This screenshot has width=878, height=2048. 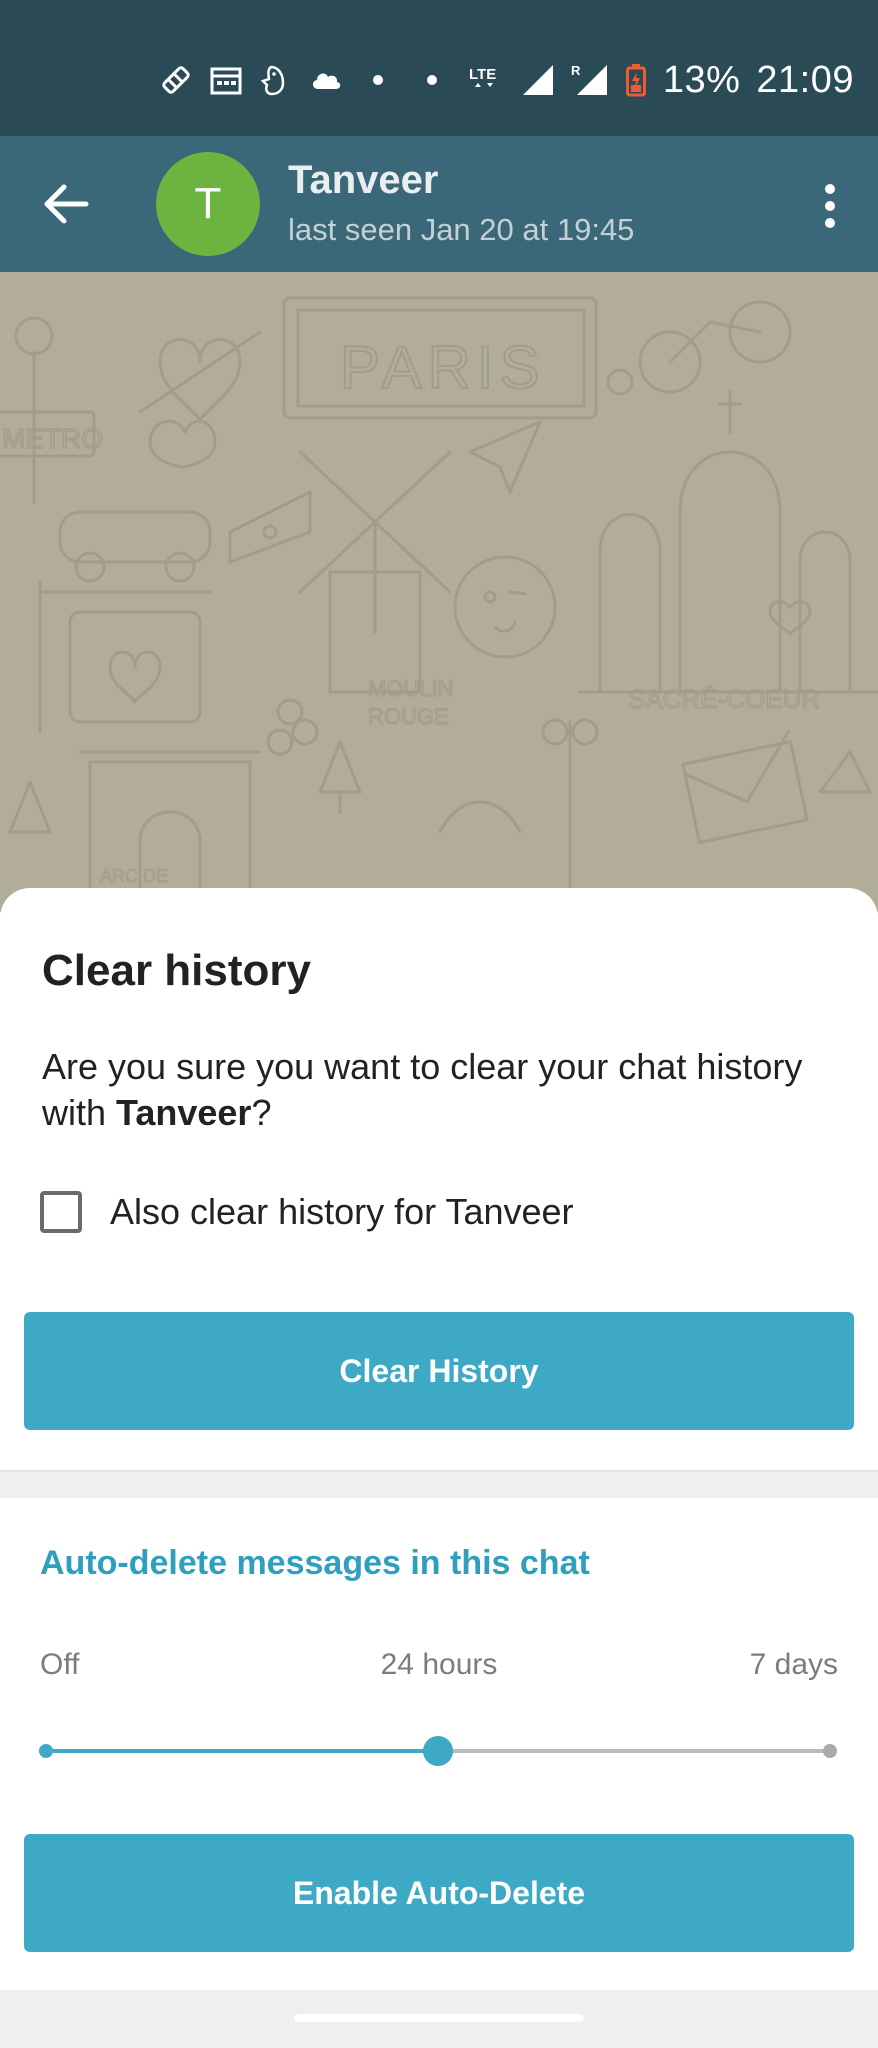 I want to click on cloud-icon, so click(x=326, y=81).